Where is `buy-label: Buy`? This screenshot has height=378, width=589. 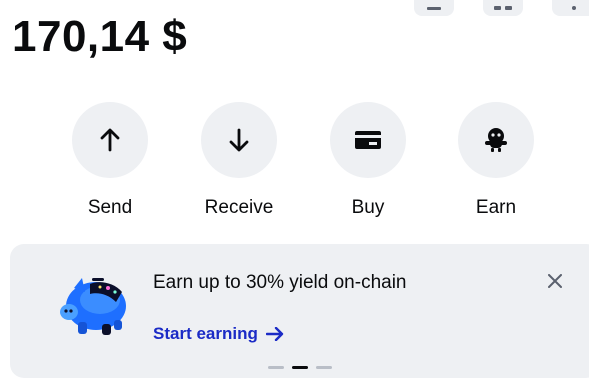 buy-label: Buy is located at coordinates (368, 207).